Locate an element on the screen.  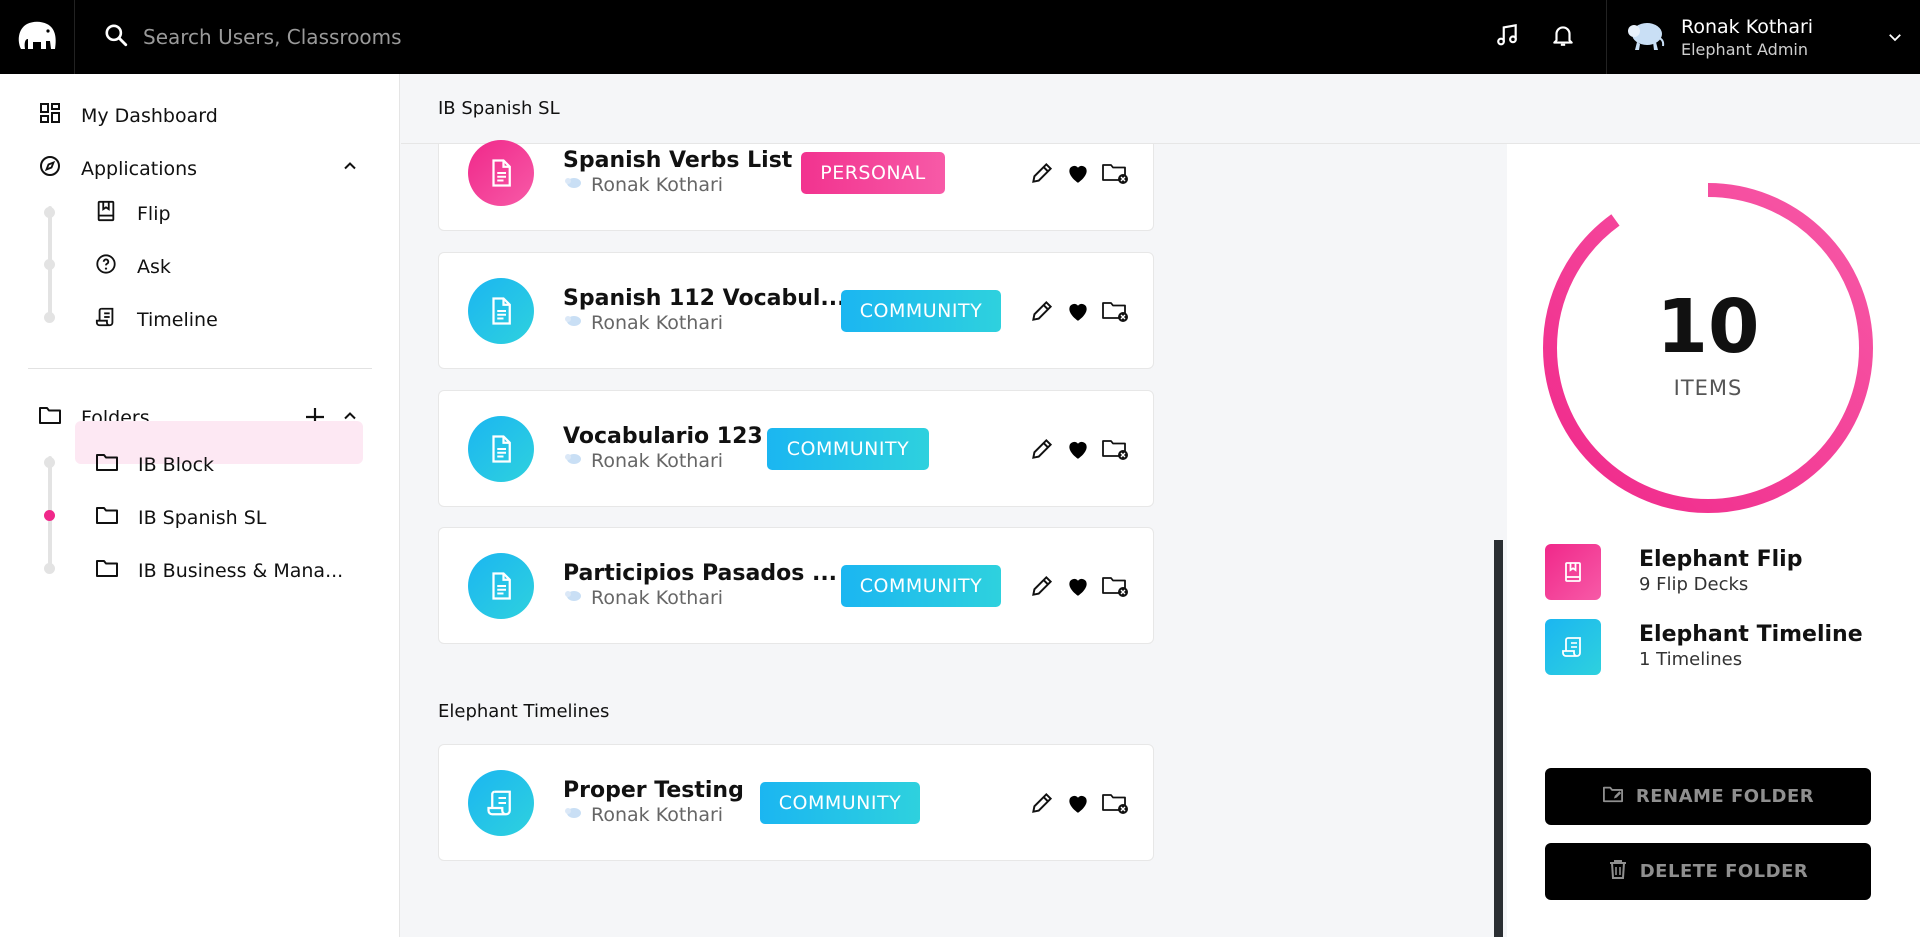
stat-title-timeline: Elephant Timeline is located at coordinates (1751, 634).